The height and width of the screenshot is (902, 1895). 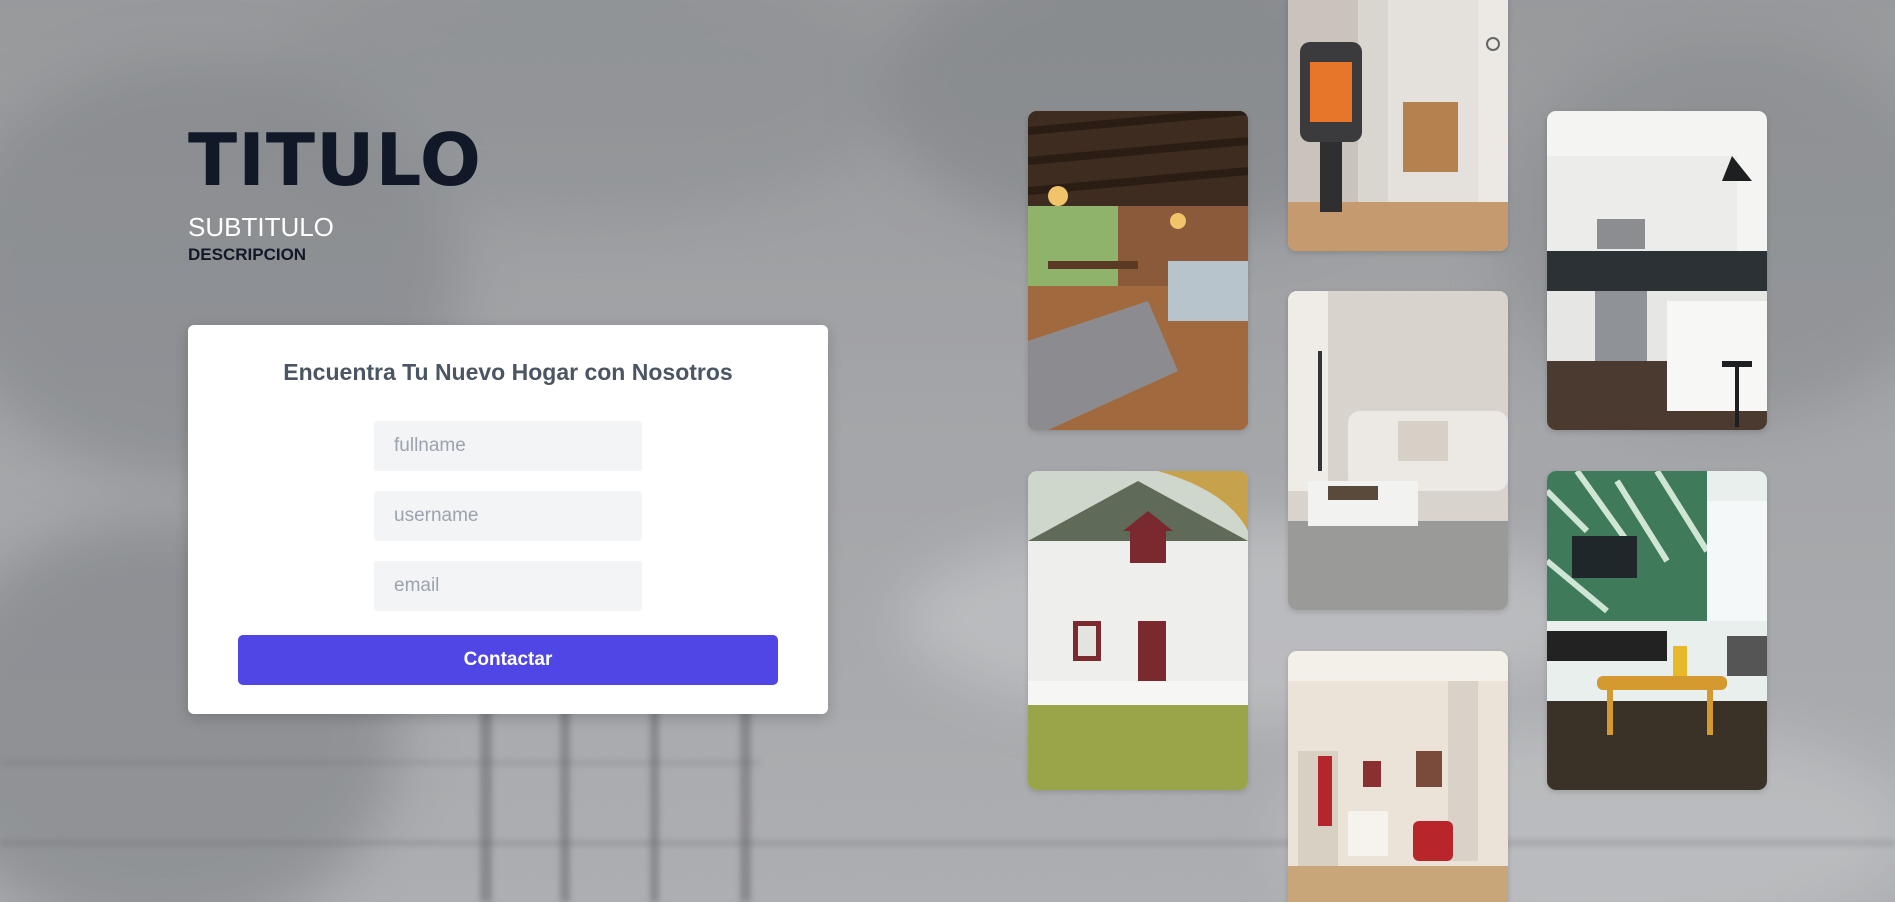 I want to click on form-heading: Encuentra Tu Nuevo Hogar con Nosotros, so click(x=508, y=372).